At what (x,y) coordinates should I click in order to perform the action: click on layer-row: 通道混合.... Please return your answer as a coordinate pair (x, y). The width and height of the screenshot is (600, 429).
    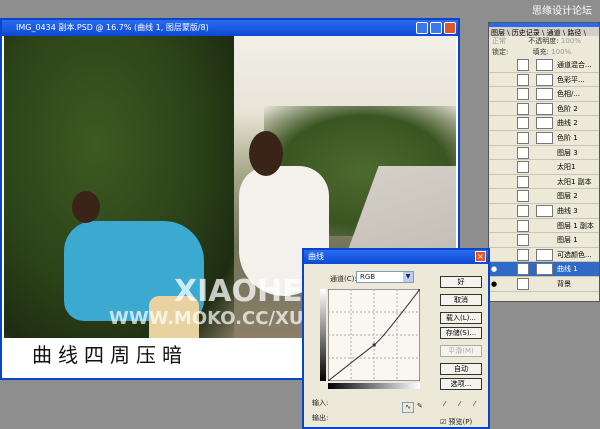
    Looking at the image, I should click on (544, 65).